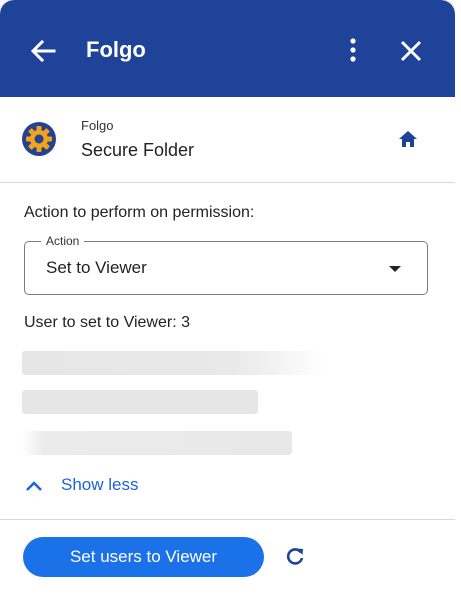 This screenshot has width=461, height=605. I want to click on close-button, so click(411, 51).